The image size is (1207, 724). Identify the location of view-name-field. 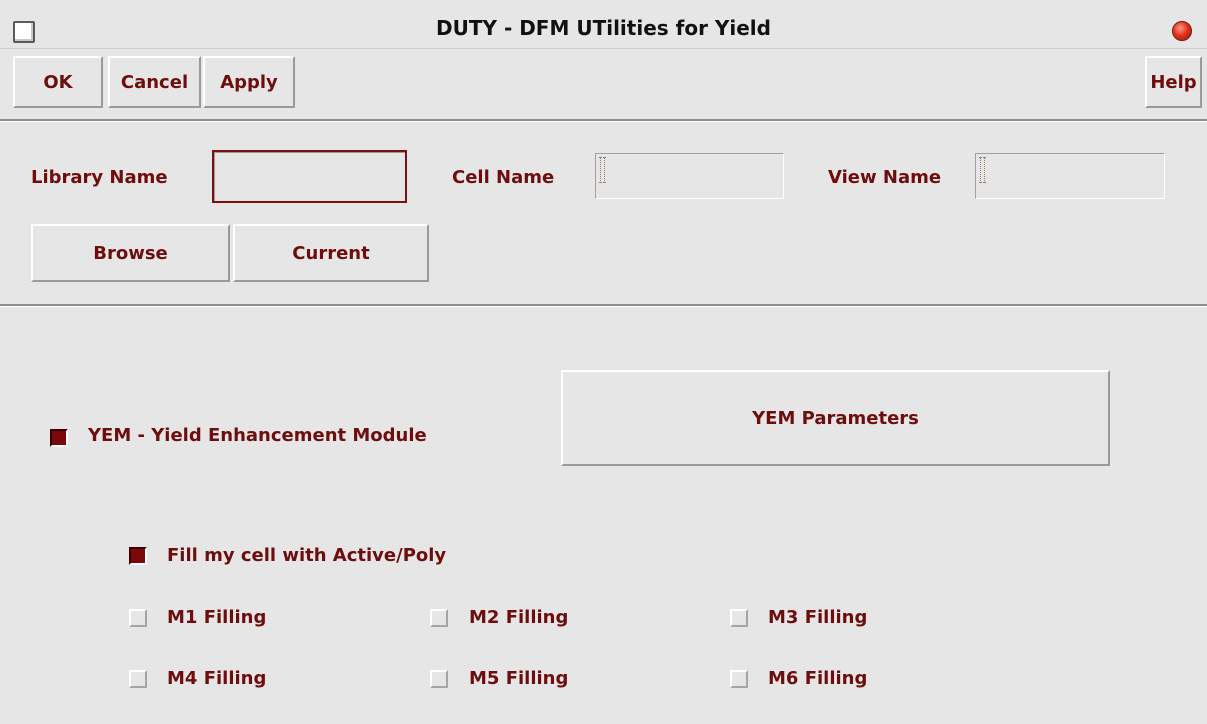
(1070, 176).